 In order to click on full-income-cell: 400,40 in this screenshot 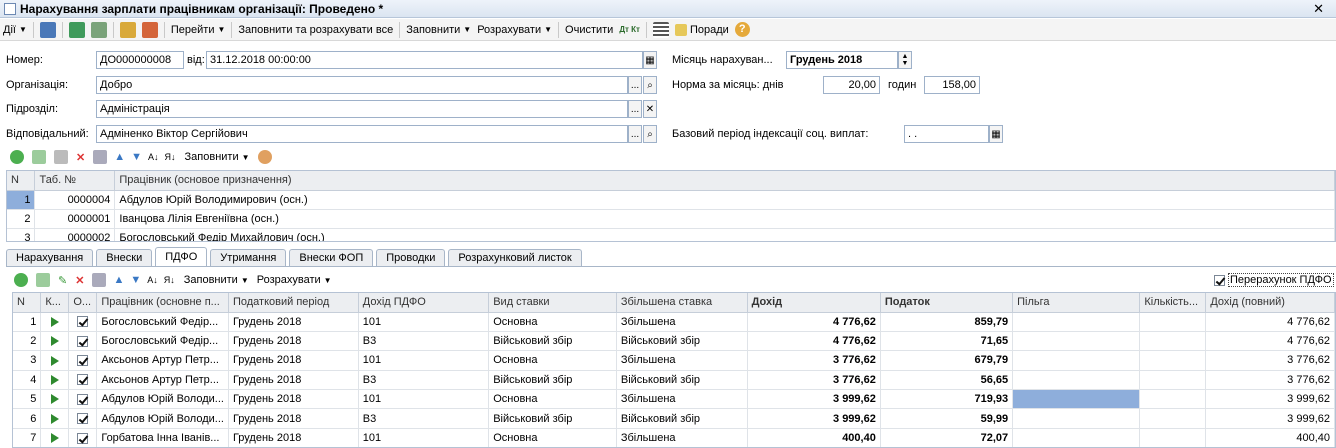, I will do `click(1270, 437)`.